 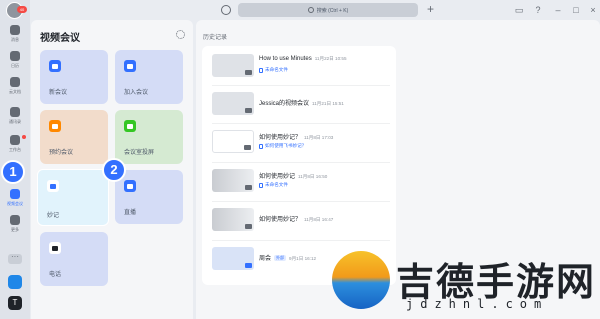 I want to click on room-screen-share-button: 会议室投屏, so click(x=149, y=137).